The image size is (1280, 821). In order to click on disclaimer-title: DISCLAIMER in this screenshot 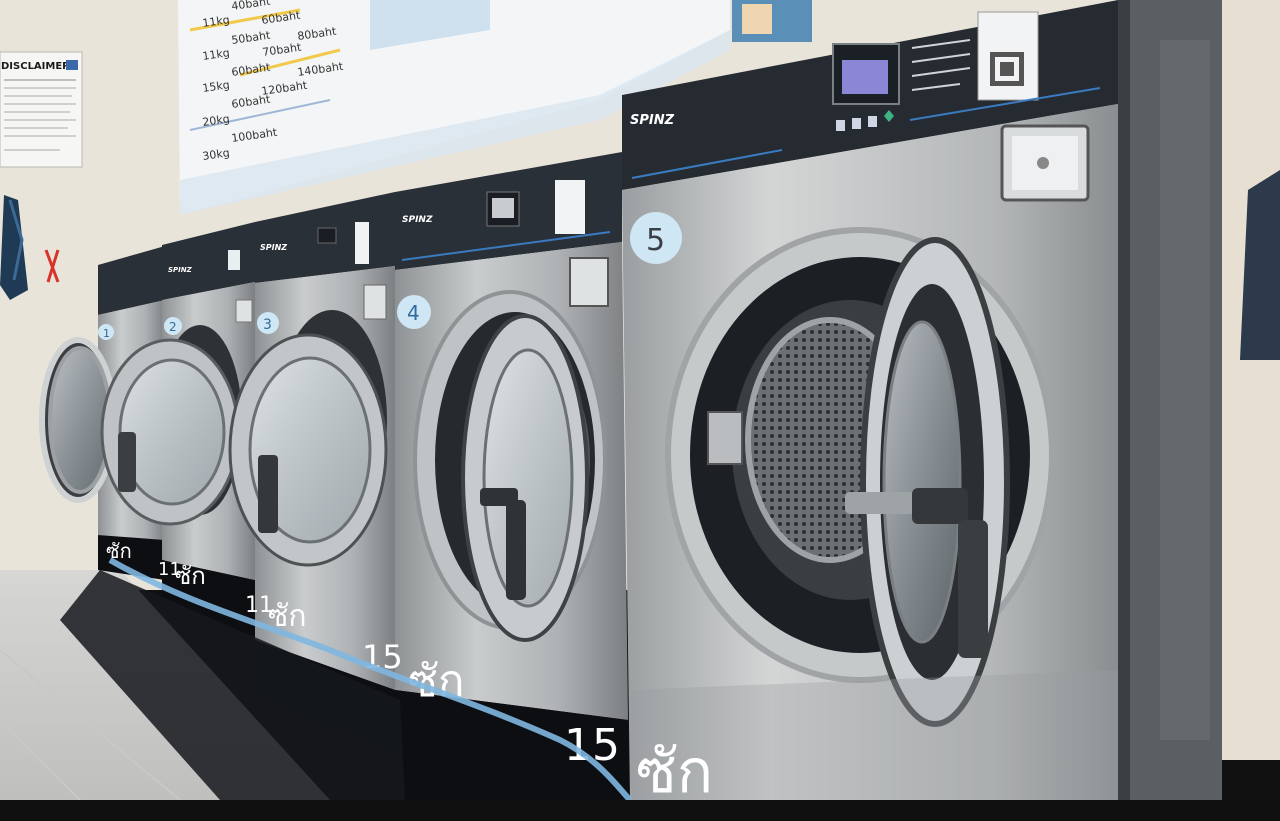, I will do `click(35, 66)`.